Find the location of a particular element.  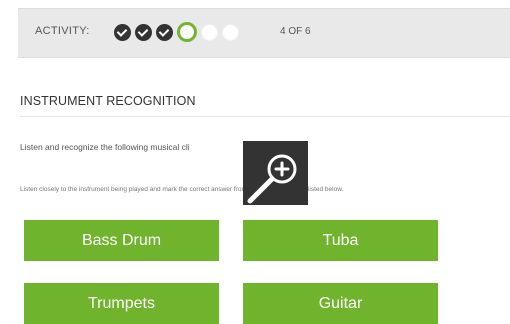

answer-button-guitar: Guitar is located at coordinates (340, 303).